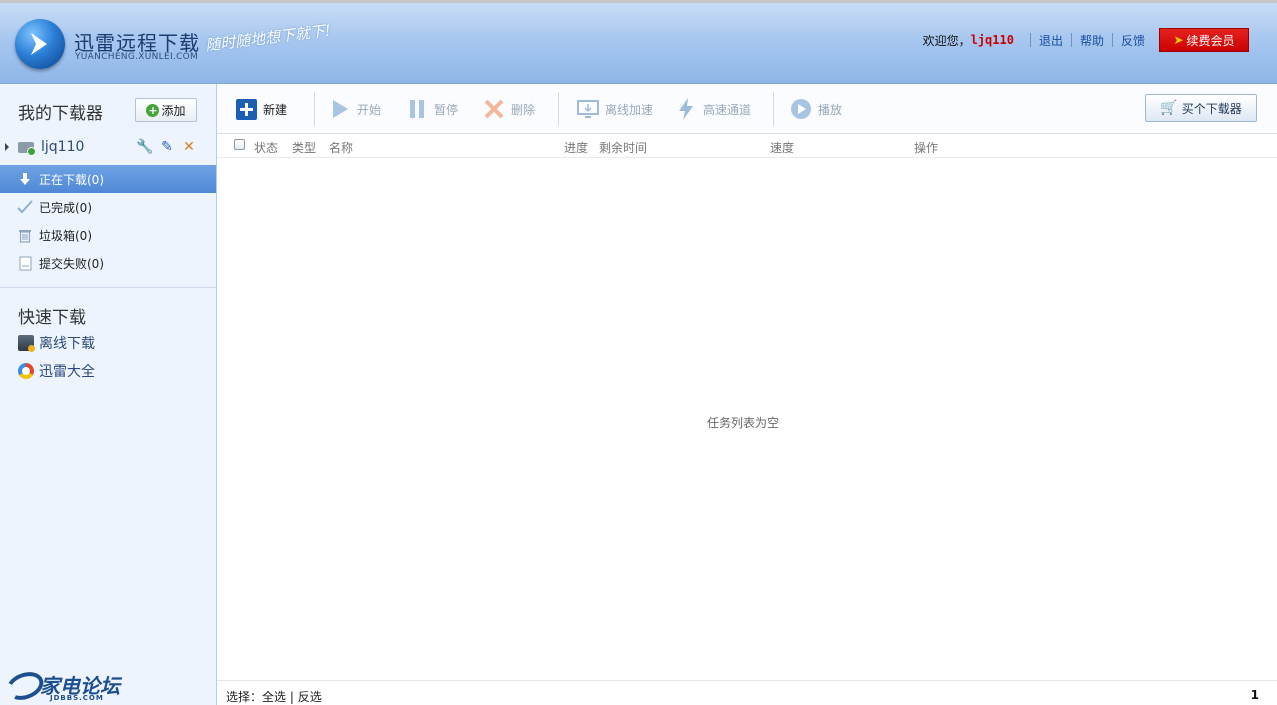 Image resolution: width=1277 pixels, height=705 pixels. I want to click on device-name: ljq110, so click(63, 147).